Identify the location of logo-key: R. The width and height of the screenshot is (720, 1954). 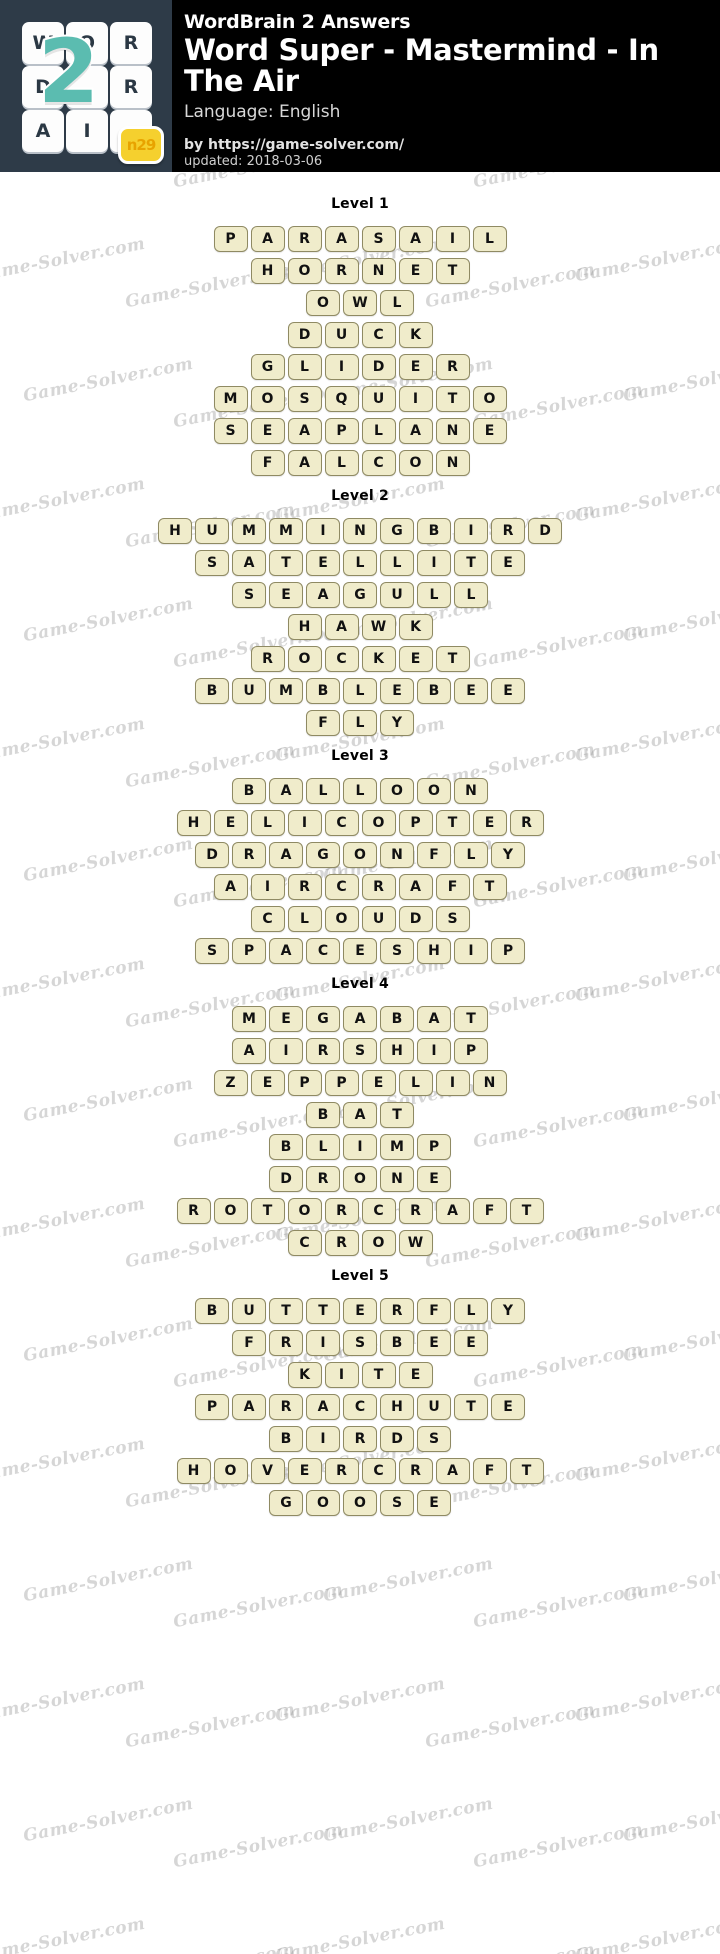
(131, 87).